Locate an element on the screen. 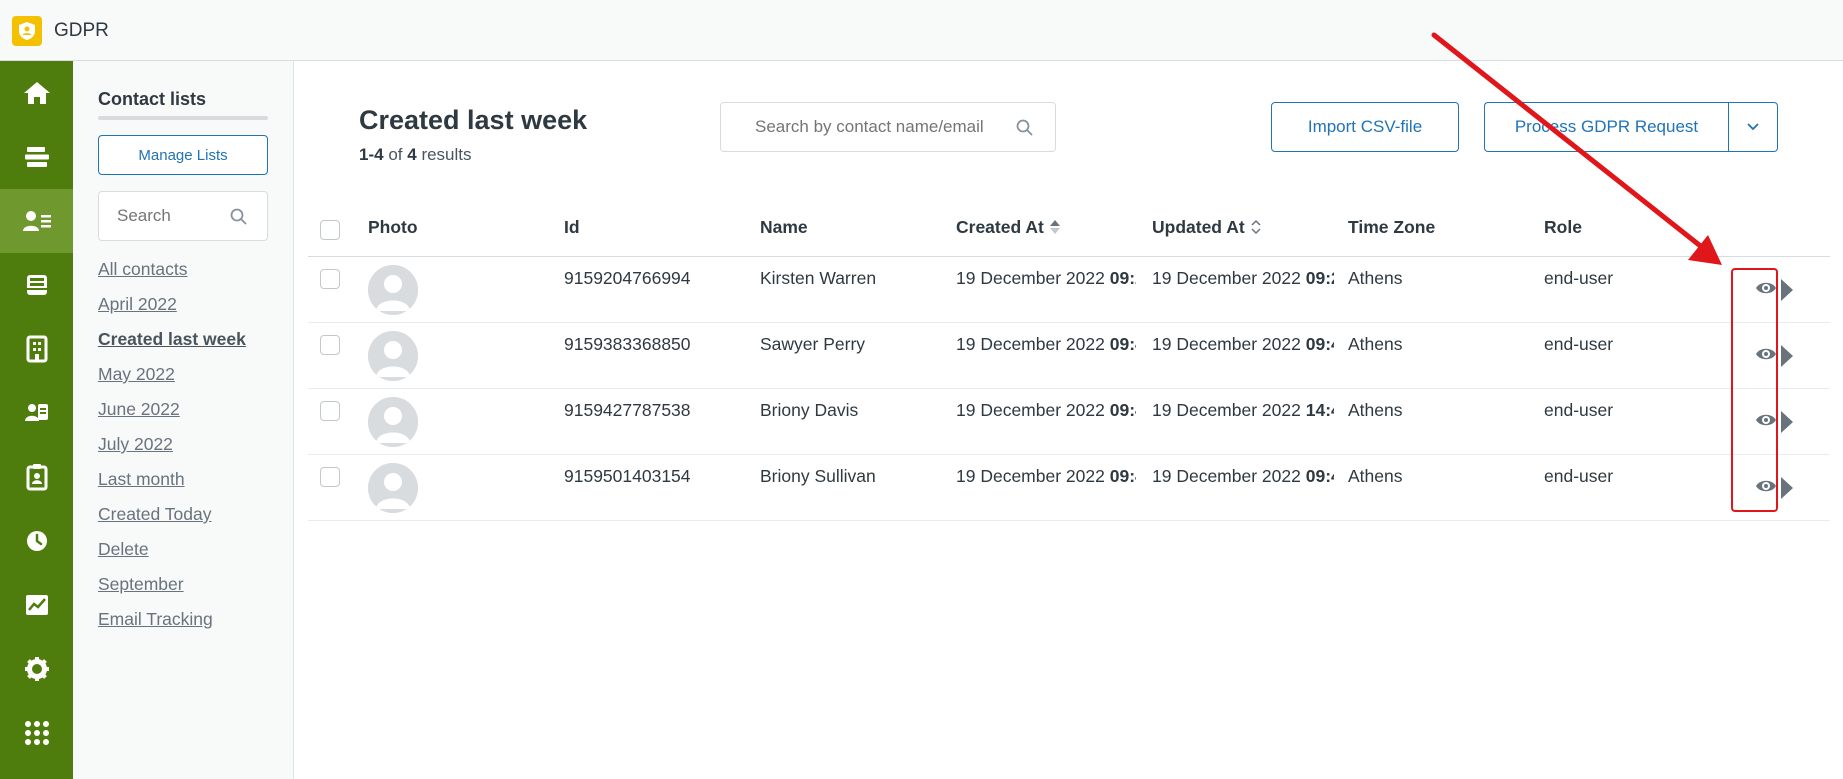  list-search-input is located at coordinates (172, 216).